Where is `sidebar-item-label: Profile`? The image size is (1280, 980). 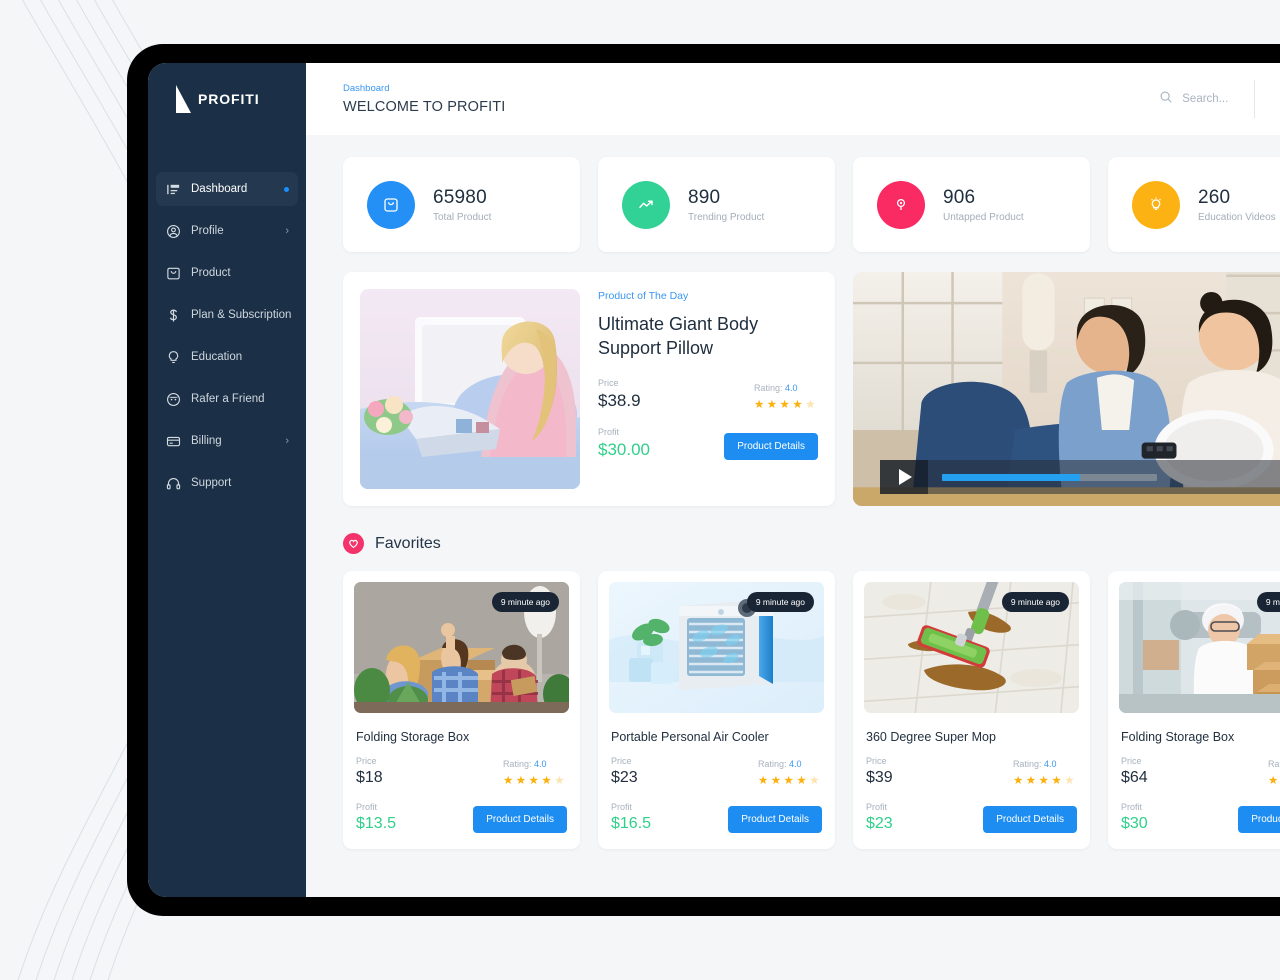 sidebar-item-label: Profile is located at coordinates (207, 231).